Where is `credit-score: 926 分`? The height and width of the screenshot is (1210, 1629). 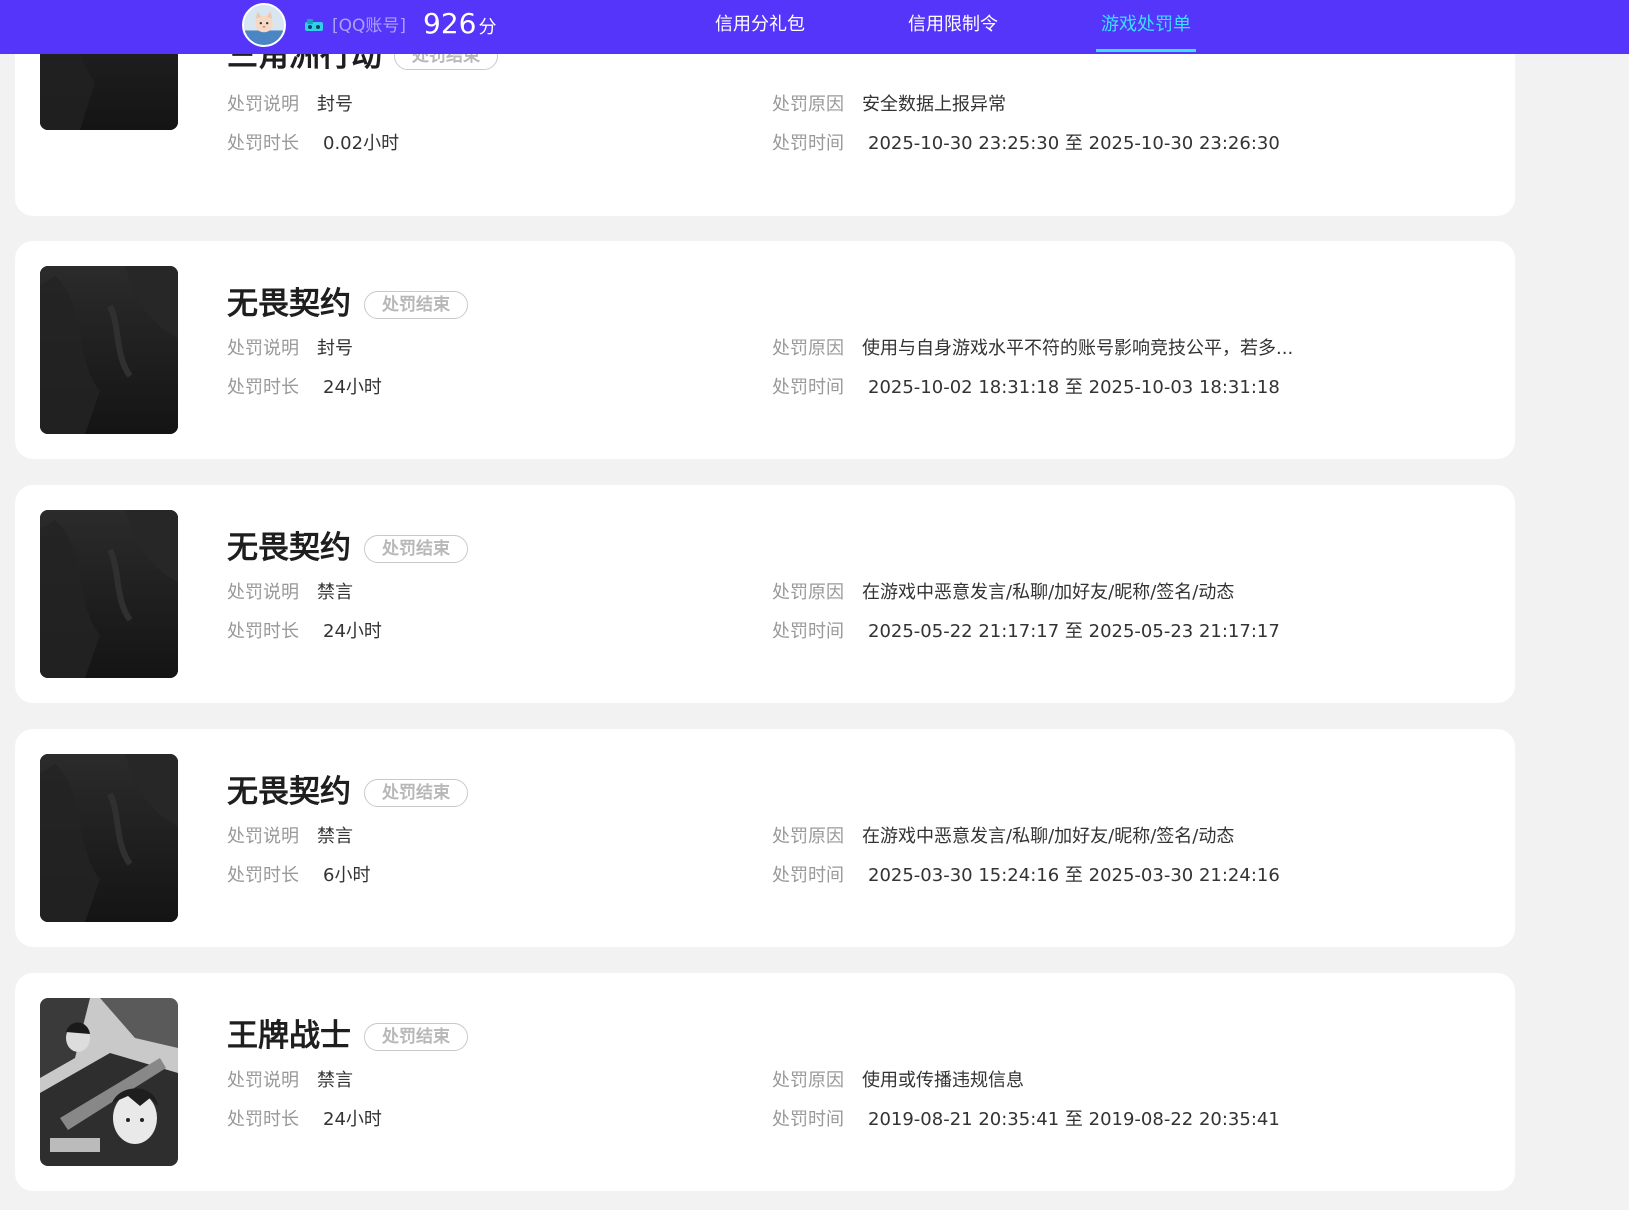 credit-score: 926 分 is located at coordinates (459, 24).